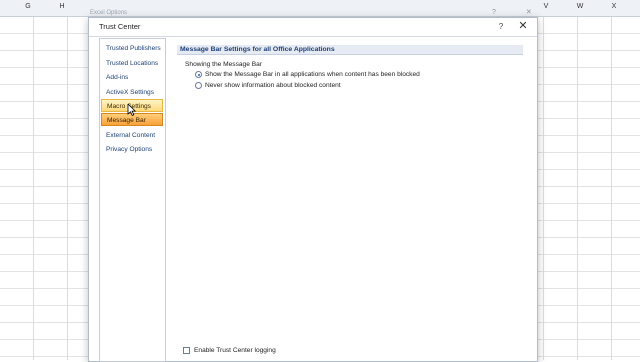 The image size is (640, 362). Describe the element at coordinates (313, 27) in the screenshot. I see `dialog-titlebar: Trust Center ? ✕` at that location.